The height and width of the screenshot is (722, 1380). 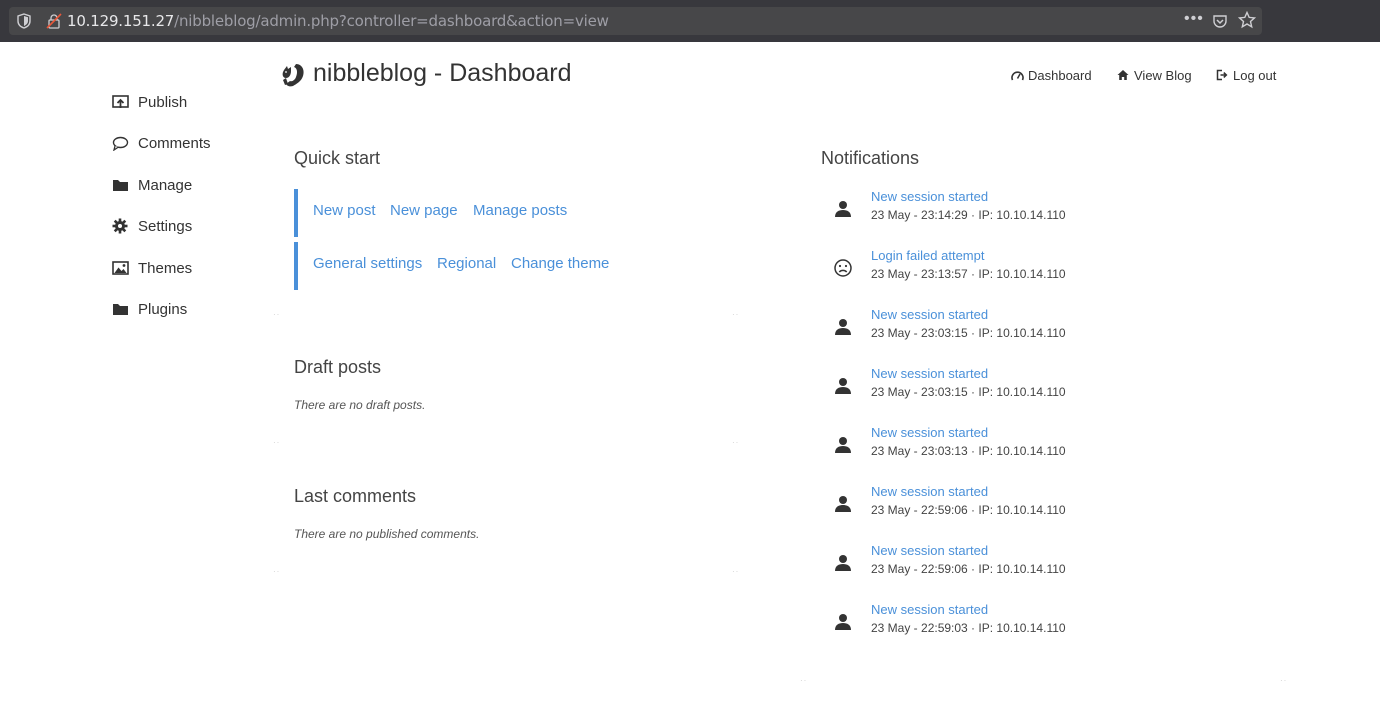 I want to click on notification-meta: 23 May - 23:03:13 · IP: 10.10.14.110, so click(x=968, y=451).